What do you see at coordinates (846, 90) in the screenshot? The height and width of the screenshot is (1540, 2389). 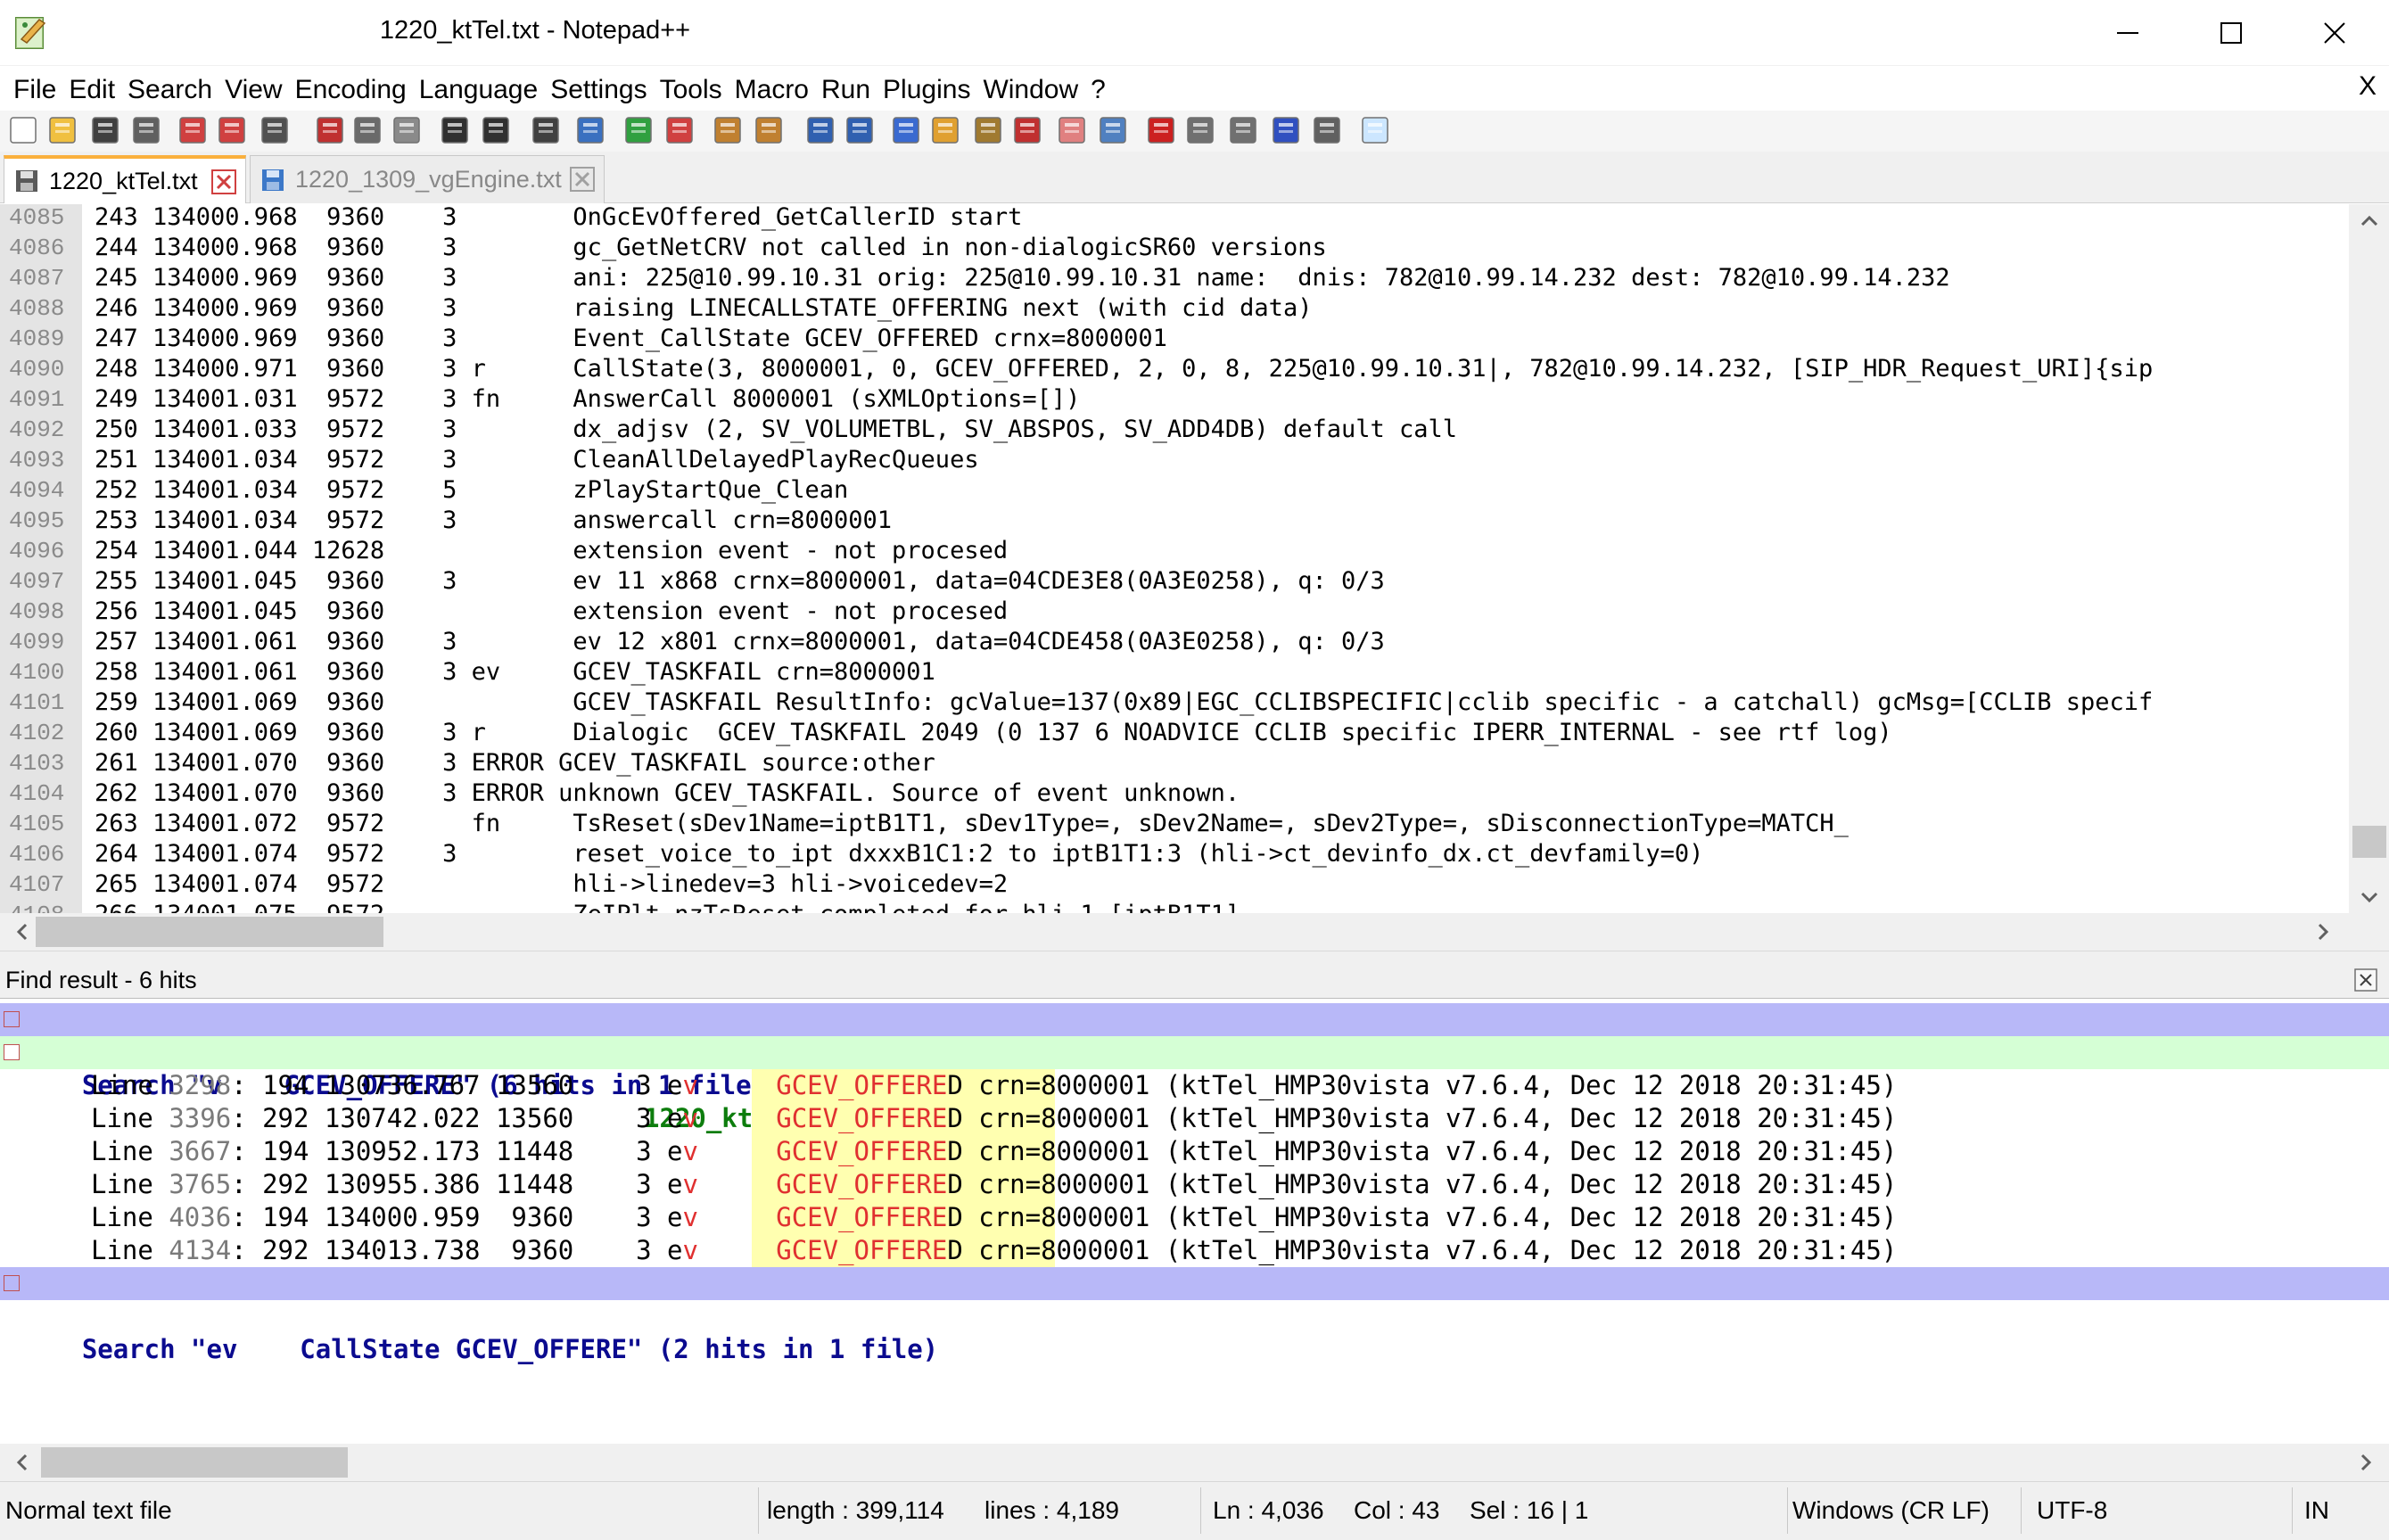 I see `menu-run: Run` at bounding box center [846, 90].